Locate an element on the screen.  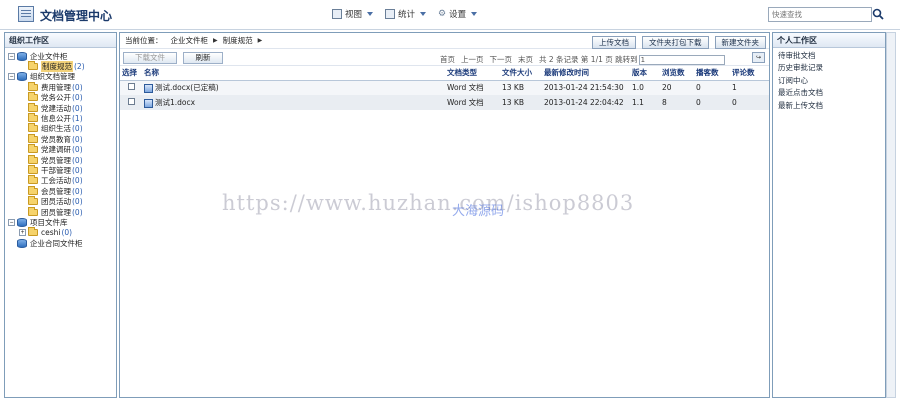
tree-item: 党建调研 (0) is located at coordinates (60, 149).